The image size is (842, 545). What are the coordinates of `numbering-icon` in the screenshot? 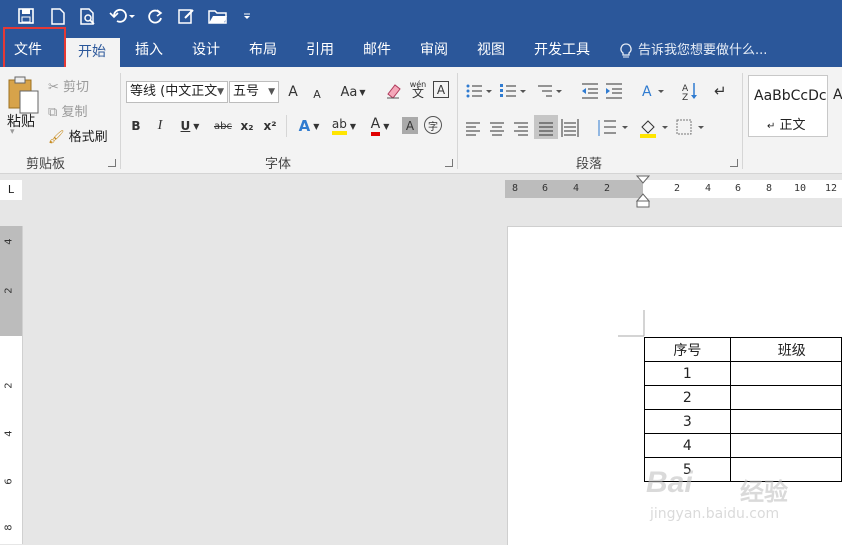 It's located at (513, 90).